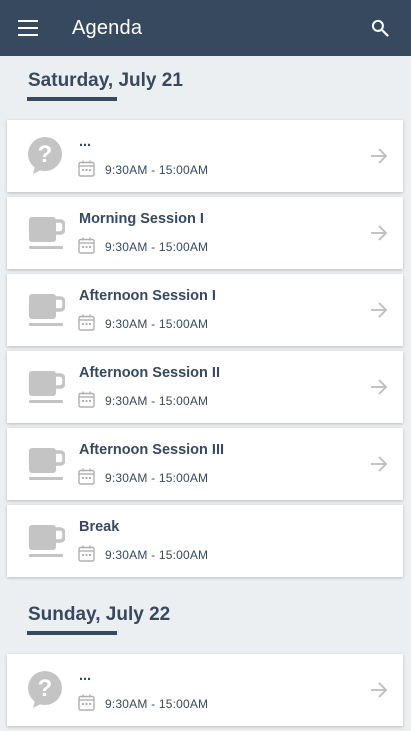  Describe the element at coordinates (149, 373) in the screenshot. I see `session-title: Afternoon Session II` at that location.